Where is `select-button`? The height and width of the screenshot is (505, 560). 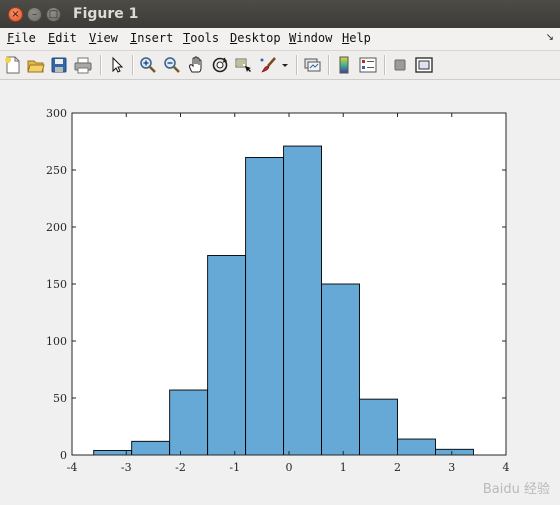 select-button is located at coordinates (117, 65).